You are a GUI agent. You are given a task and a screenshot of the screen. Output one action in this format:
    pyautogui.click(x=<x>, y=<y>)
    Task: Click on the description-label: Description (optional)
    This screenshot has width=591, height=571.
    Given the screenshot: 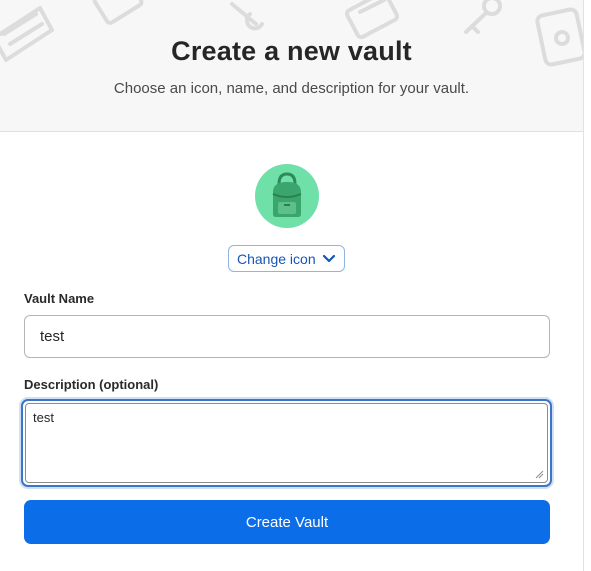 What is the action you would take?
    pyautogui.click(x=91, y=384)
    